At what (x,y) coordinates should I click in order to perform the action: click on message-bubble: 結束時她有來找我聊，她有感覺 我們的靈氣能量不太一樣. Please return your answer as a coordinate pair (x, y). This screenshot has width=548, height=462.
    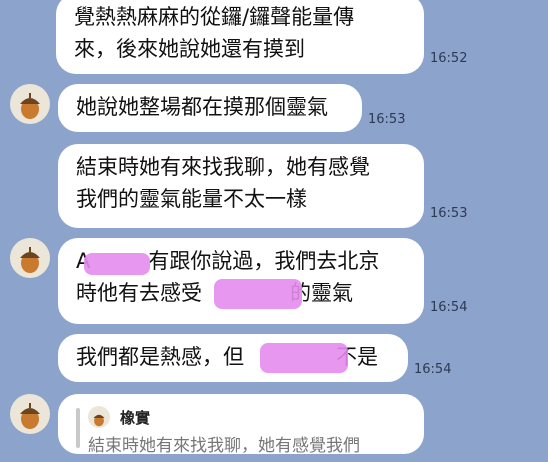
    Looking at the image, I should click on (241, 186).